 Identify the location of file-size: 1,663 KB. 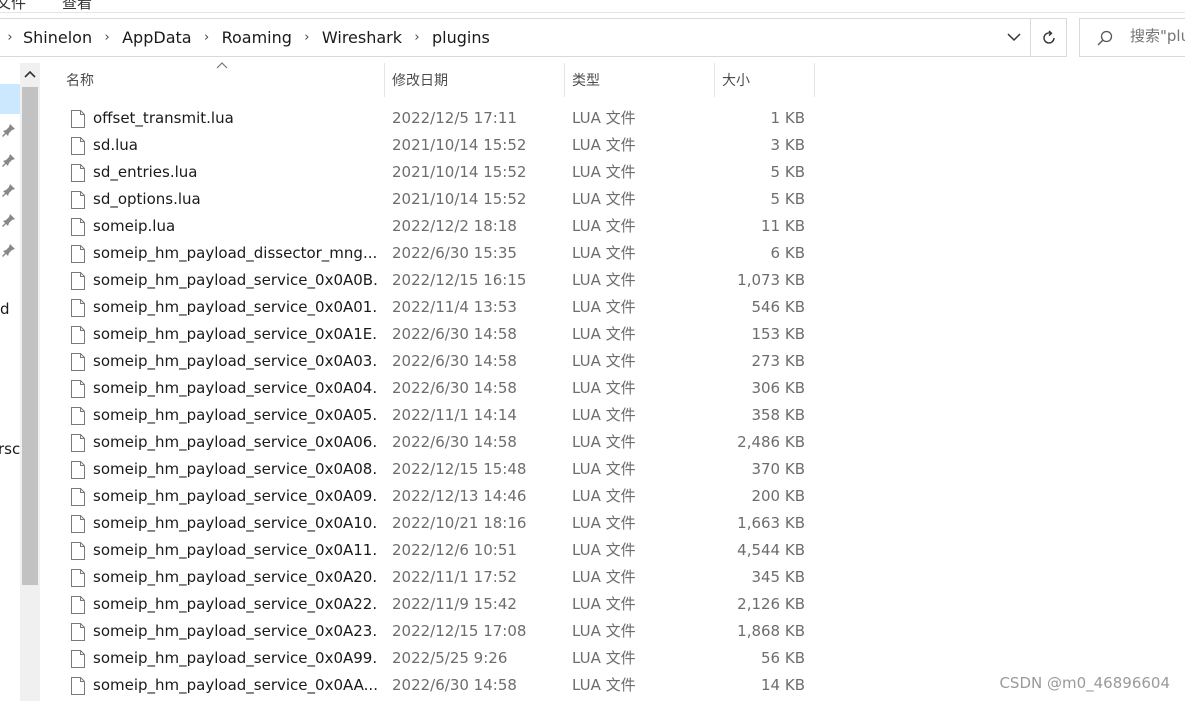
(771, 523).